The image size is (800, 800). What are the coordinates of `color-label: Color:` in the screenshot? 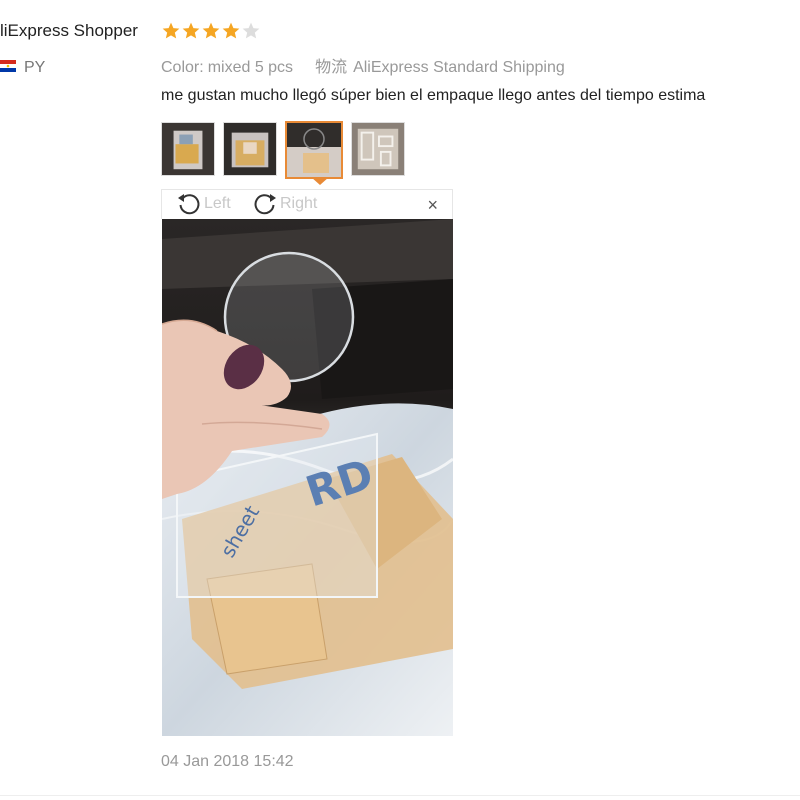 It's located at (182, 67).